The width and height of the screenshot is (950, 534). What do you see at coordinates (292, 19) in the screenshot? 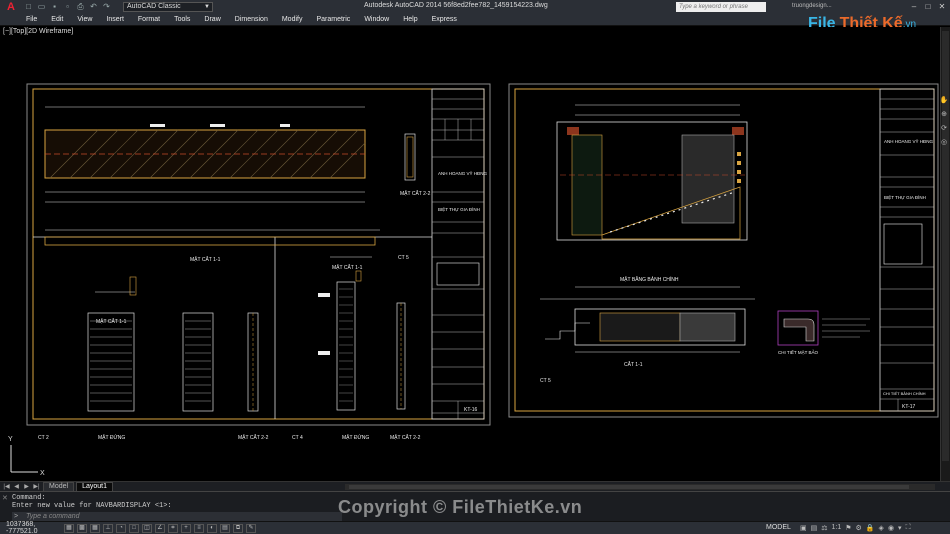
I see `menu-modify: Modify` at bounding box center [292, 19].